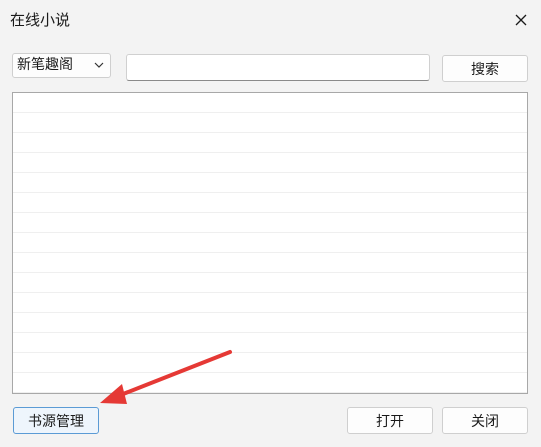  Describe the element at coordinates (485, 420) in the screenshot. I see `close-button: 关闭` at that location.